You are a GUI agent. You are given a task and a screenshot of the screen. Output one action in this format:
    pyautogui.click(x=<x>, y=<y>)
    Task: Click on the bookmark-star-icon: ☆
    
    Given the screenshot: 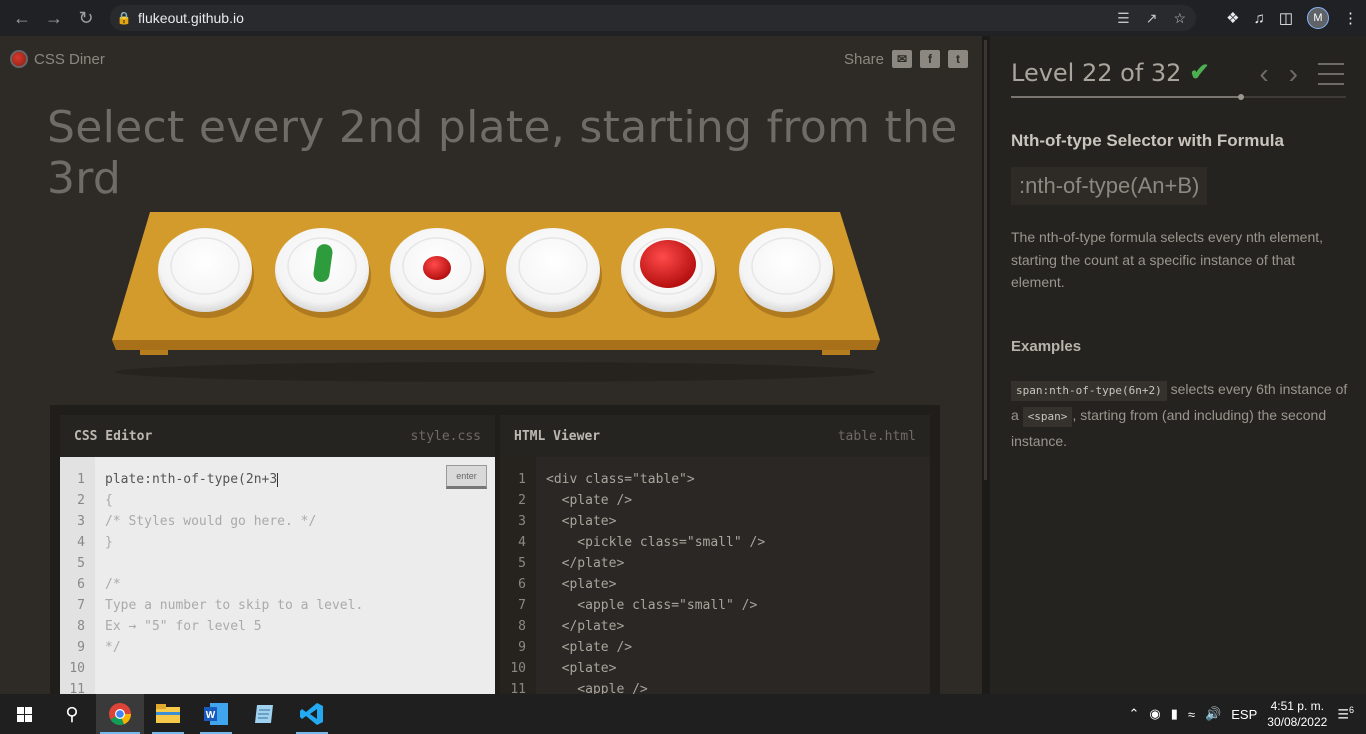 What is the action you would take?
    pyautogui.click(x=1179, y=18)
    